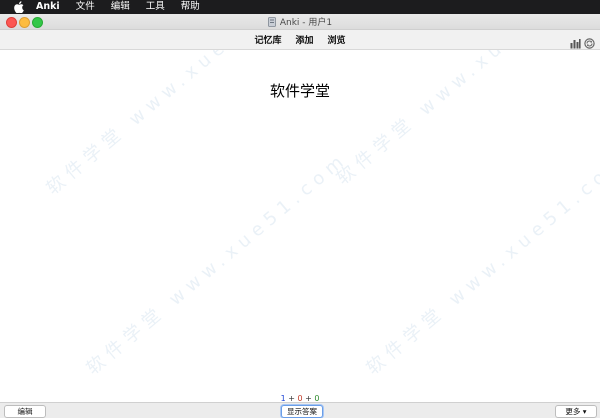  I want to click on bottom-bar: 编辑 显示答案 更多 ▾, so click(300, 410).